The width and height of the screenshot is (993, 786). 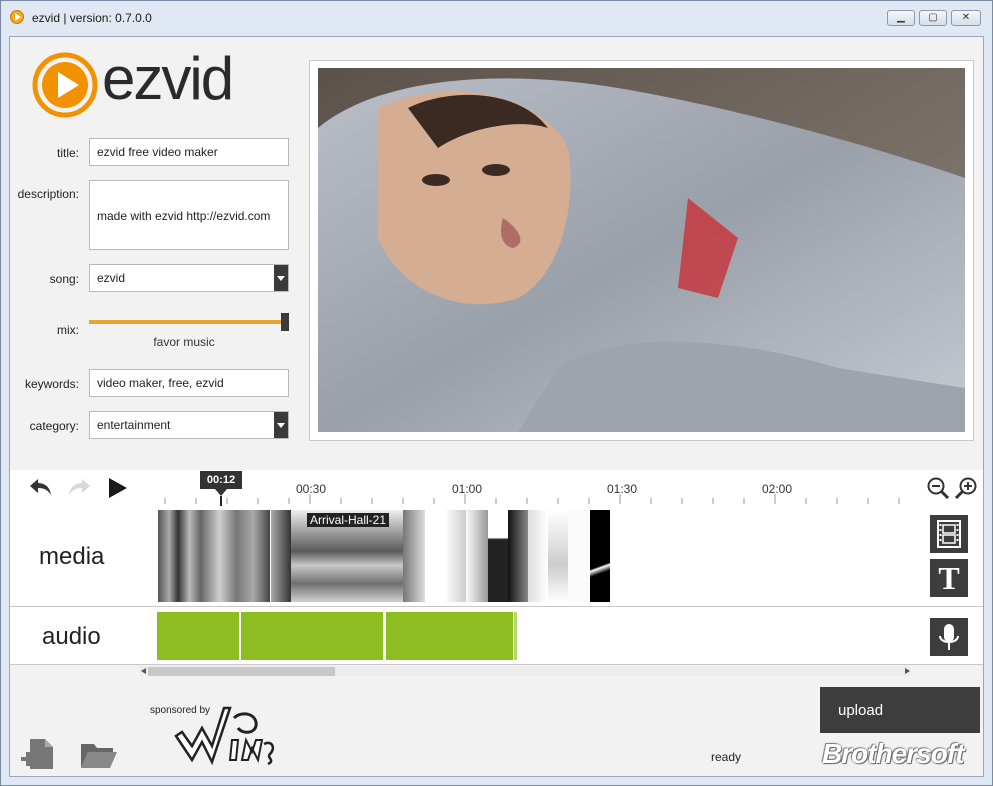 What do you see at coordinates (67, 153) in the screenshot?
I see `title-label: title:` at bounding box center [67, 153].